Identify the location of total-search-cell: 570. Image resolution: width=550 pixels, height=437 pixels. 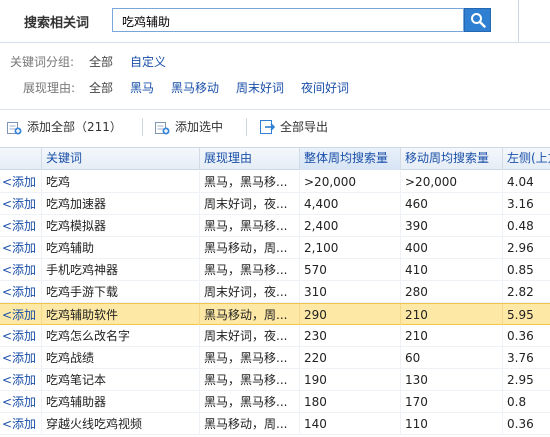
(350, 270).